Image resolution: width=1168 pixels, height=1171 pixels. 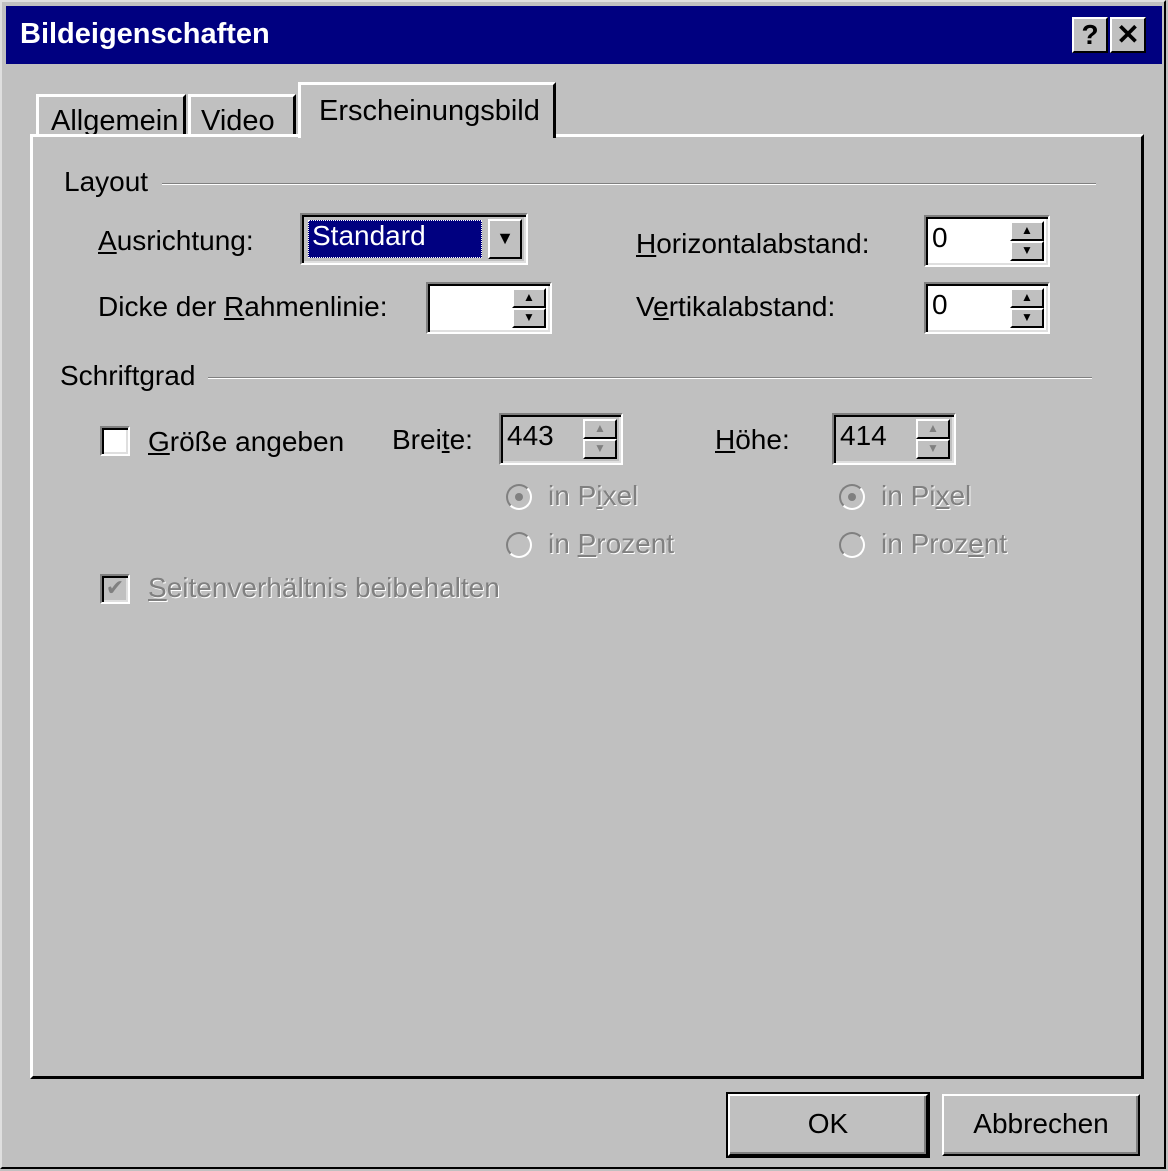 I want to click on specify-size-checkbox, so click(x=115, y=441).